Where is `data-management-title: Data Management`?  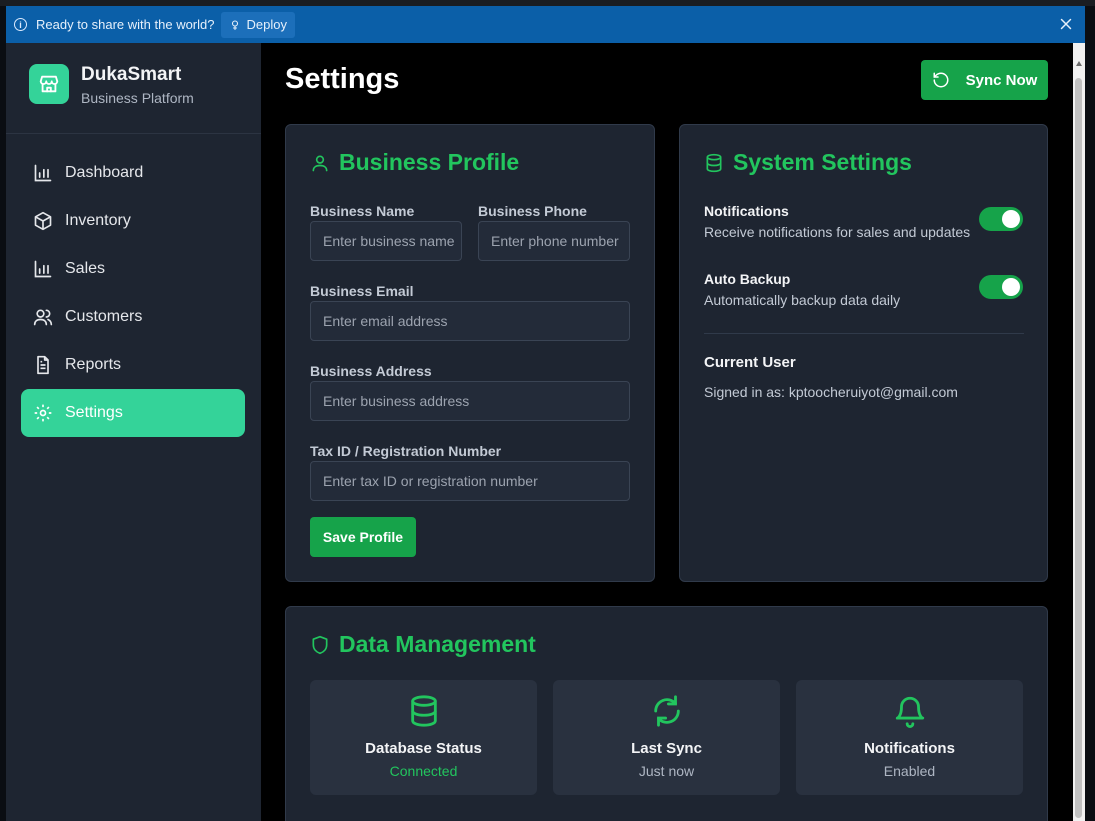 data-management-title: Data Management is located at coordinates (423, 644).